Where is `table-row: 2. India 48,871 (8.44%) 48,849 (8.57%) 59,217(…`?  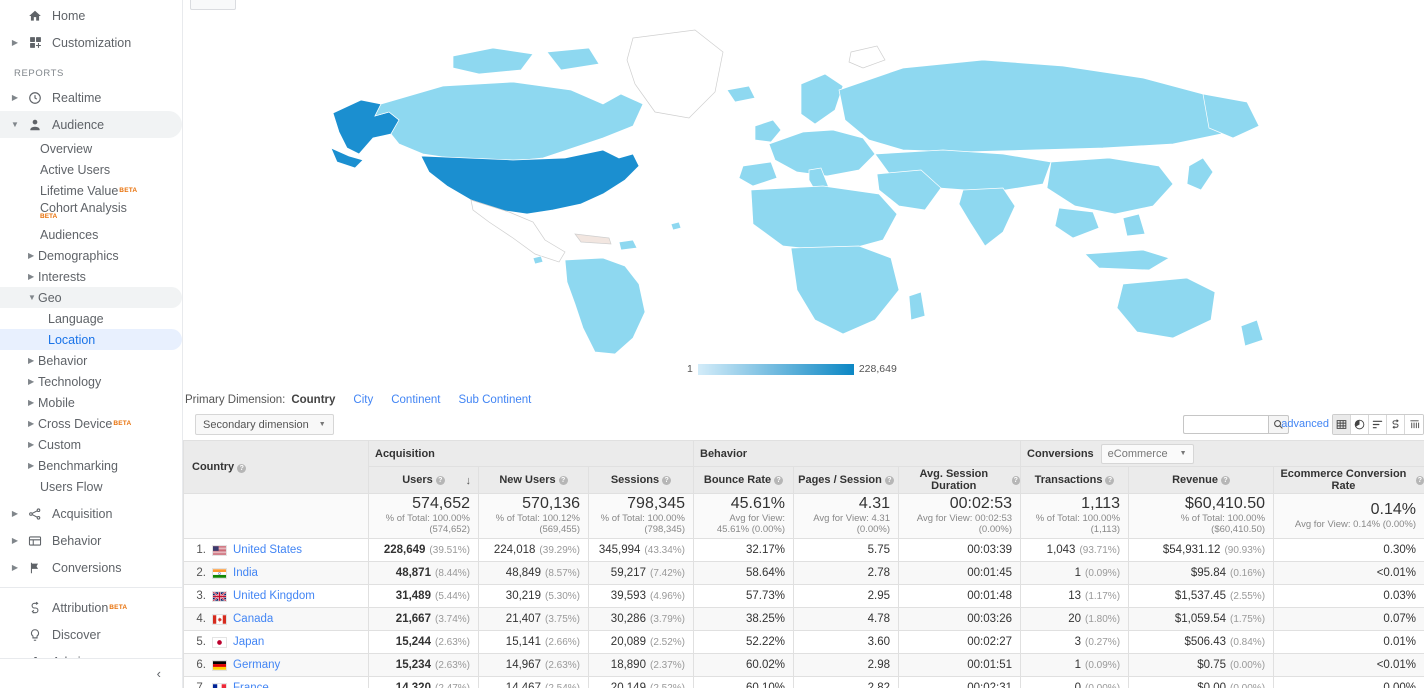
table-row: 2. India 48,871 (8.44%) 48,849 (8.57%) 59,217(… is located at coordinates (803, 573).